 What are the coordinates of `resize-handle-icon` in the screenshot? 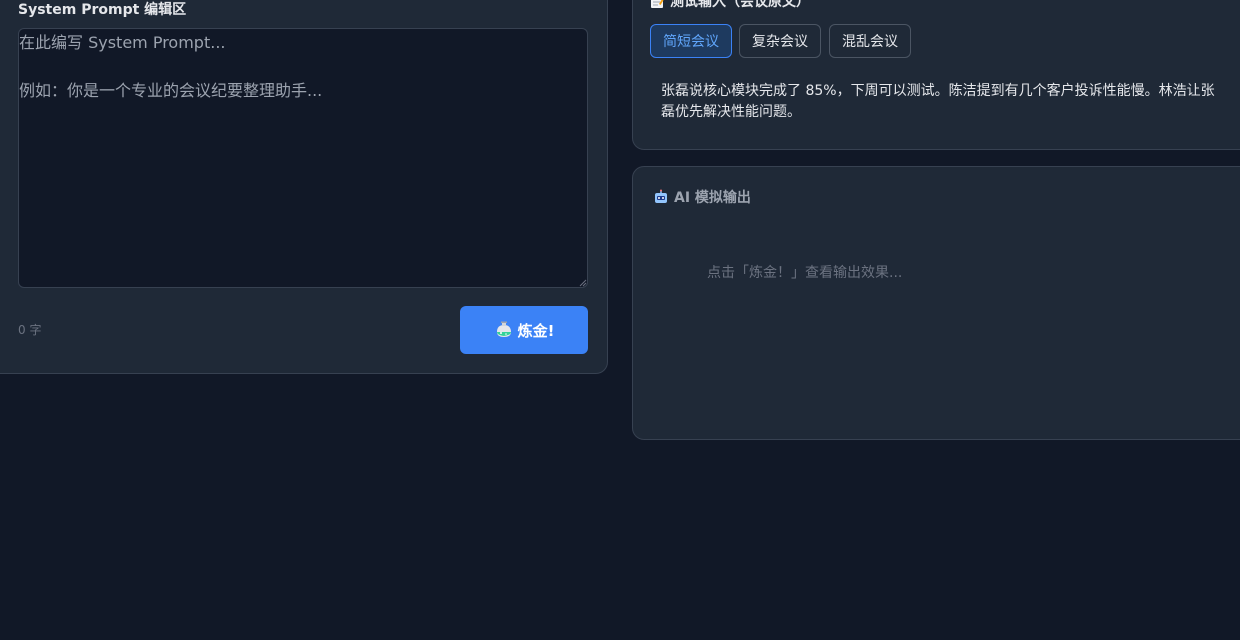 It's located at (583, 283).